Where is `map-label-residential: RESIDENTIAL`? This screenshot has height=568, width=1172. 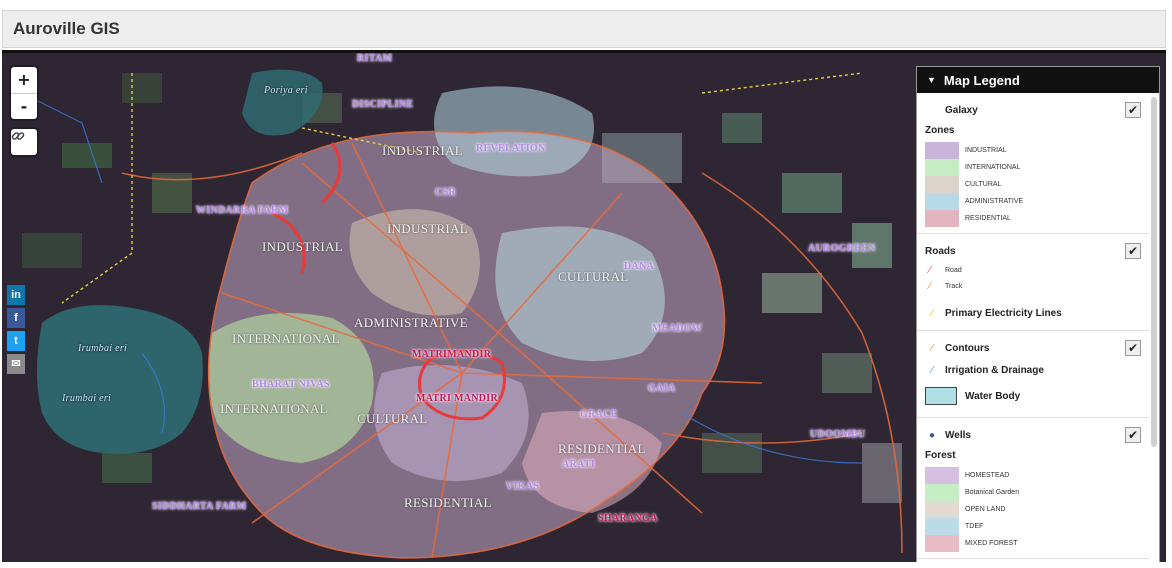
map-label-residential: RESIDENTIAL is located at coordinates (602, 448).